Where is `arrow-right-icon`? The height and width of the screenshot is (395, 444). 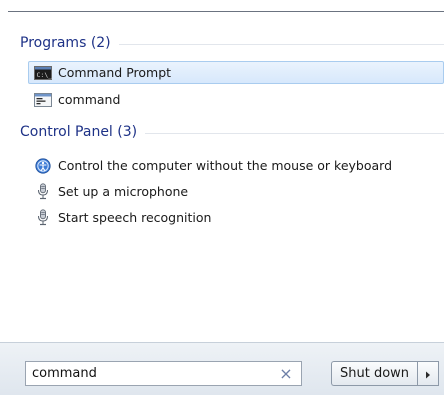
arrow-right-icon is located at coordinates (428, 373).